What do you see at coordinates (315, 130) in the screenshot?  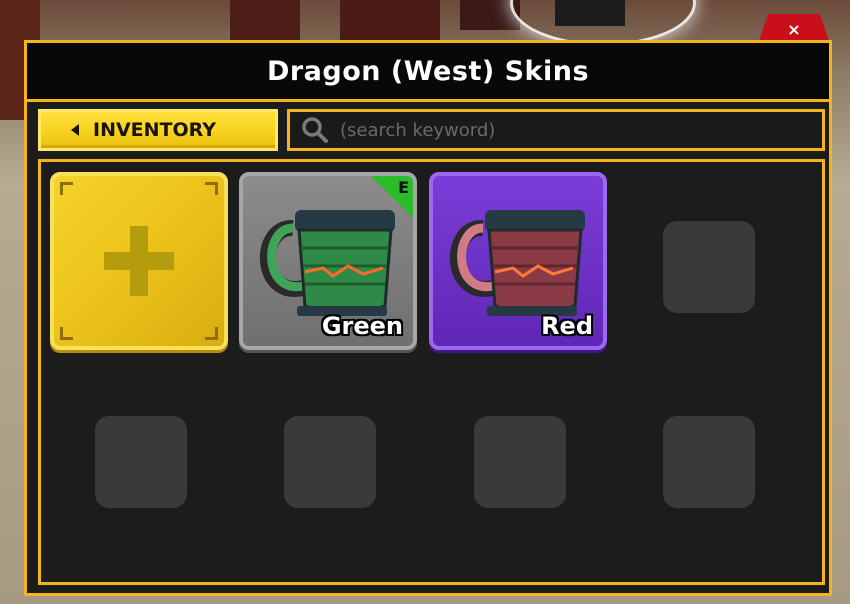 I see `search-icon` at bounding box center [315, 130].